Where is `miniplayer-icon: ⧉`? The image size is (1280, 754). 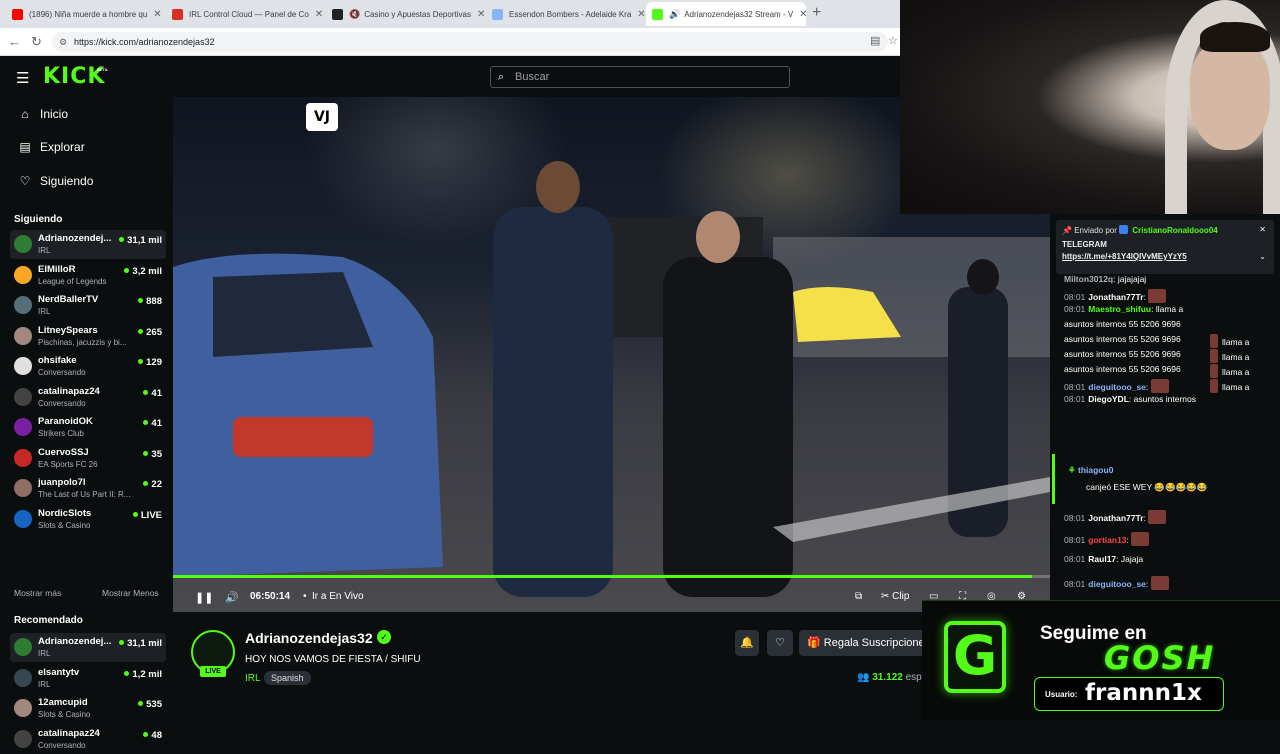 miniplayer-icon: ⧉ is located at coordinates (858, 596).